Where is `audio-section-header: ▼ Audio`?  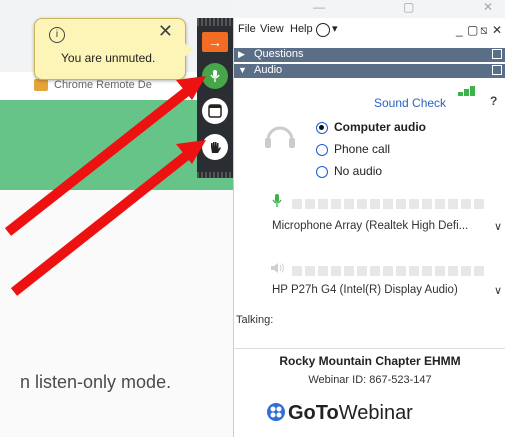 audio-section-header: ▼ Audio is located at coordinates (369, 71).